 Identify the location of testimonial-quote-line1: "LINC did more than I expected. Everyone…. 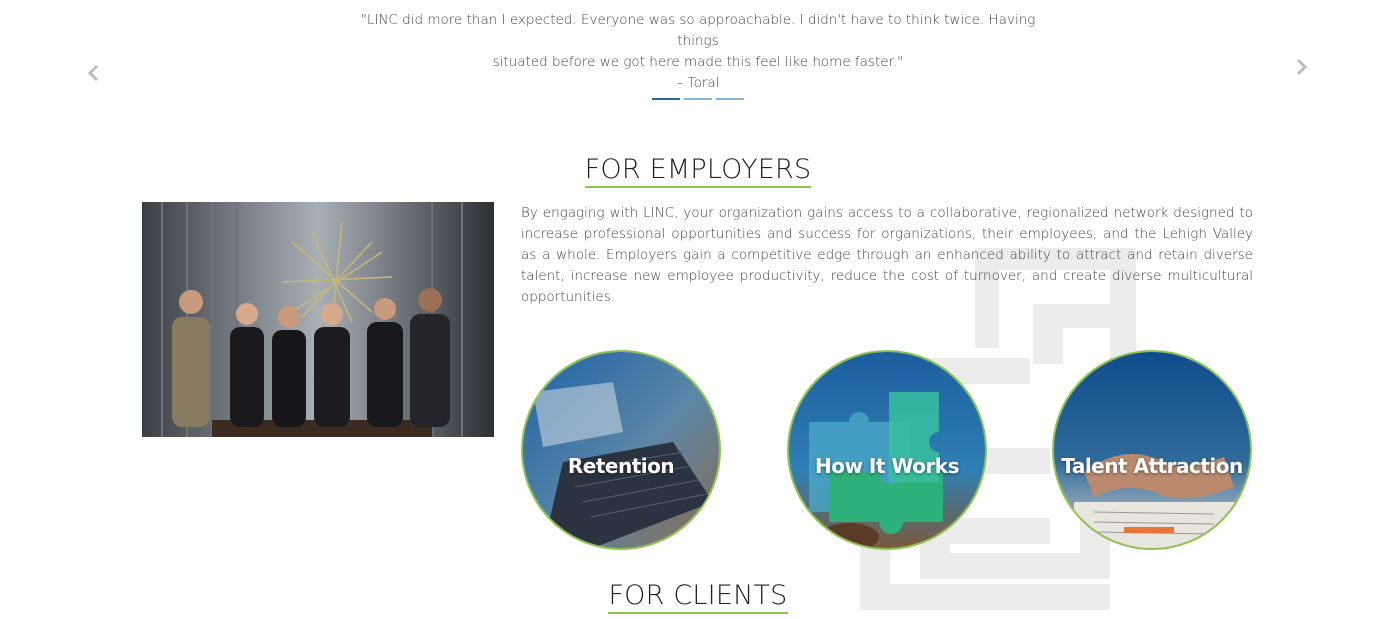
(698, 30).